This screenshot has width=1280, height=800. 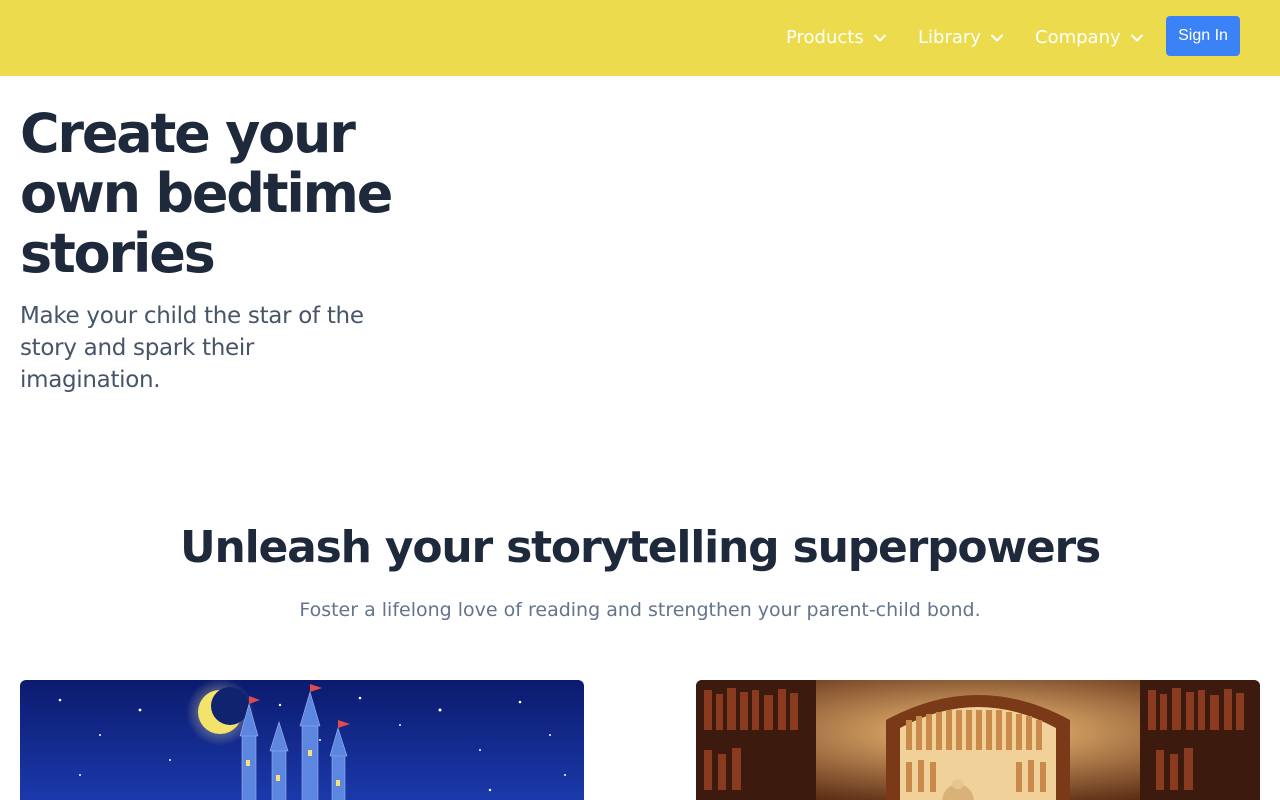 I want to click on nav-company: Company, so click(x=1090, y=38).